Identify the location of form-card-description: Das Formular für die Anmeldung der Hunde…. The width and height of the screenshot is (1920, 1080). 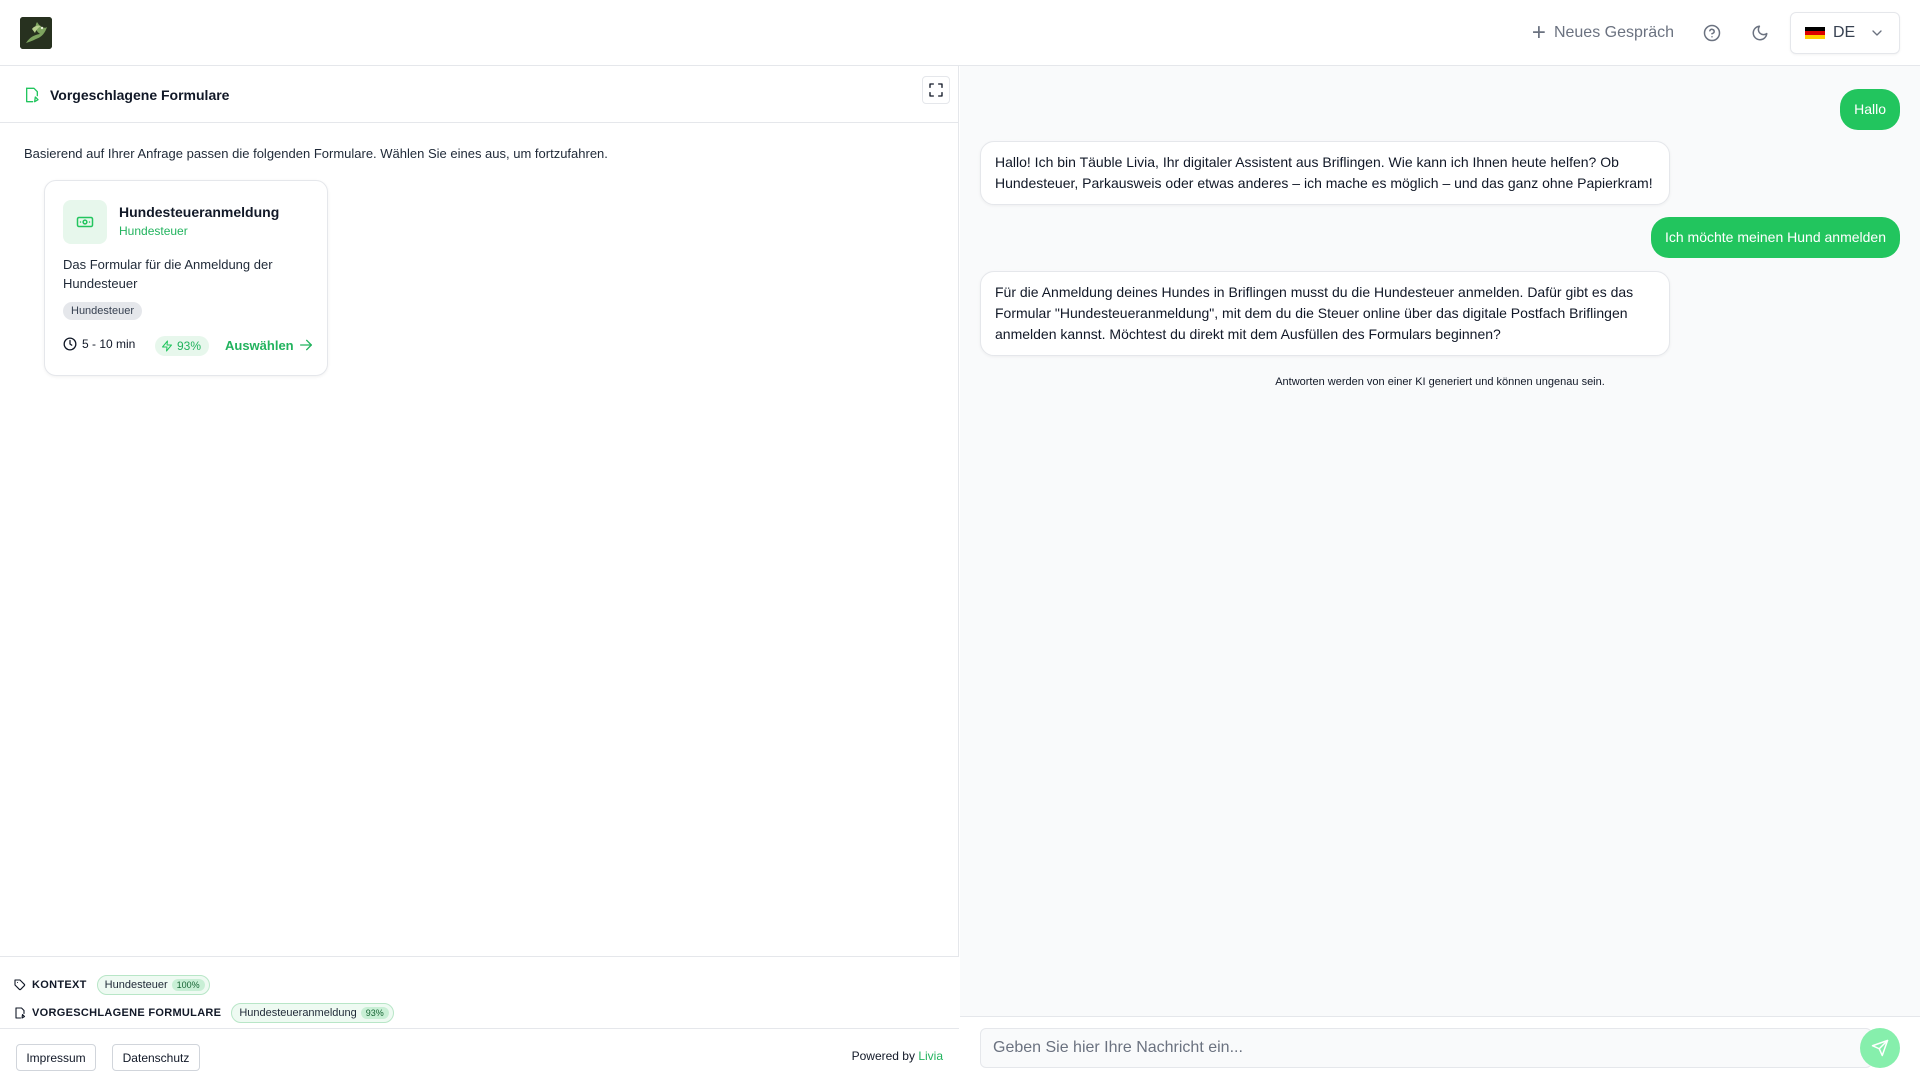
(168, 274).